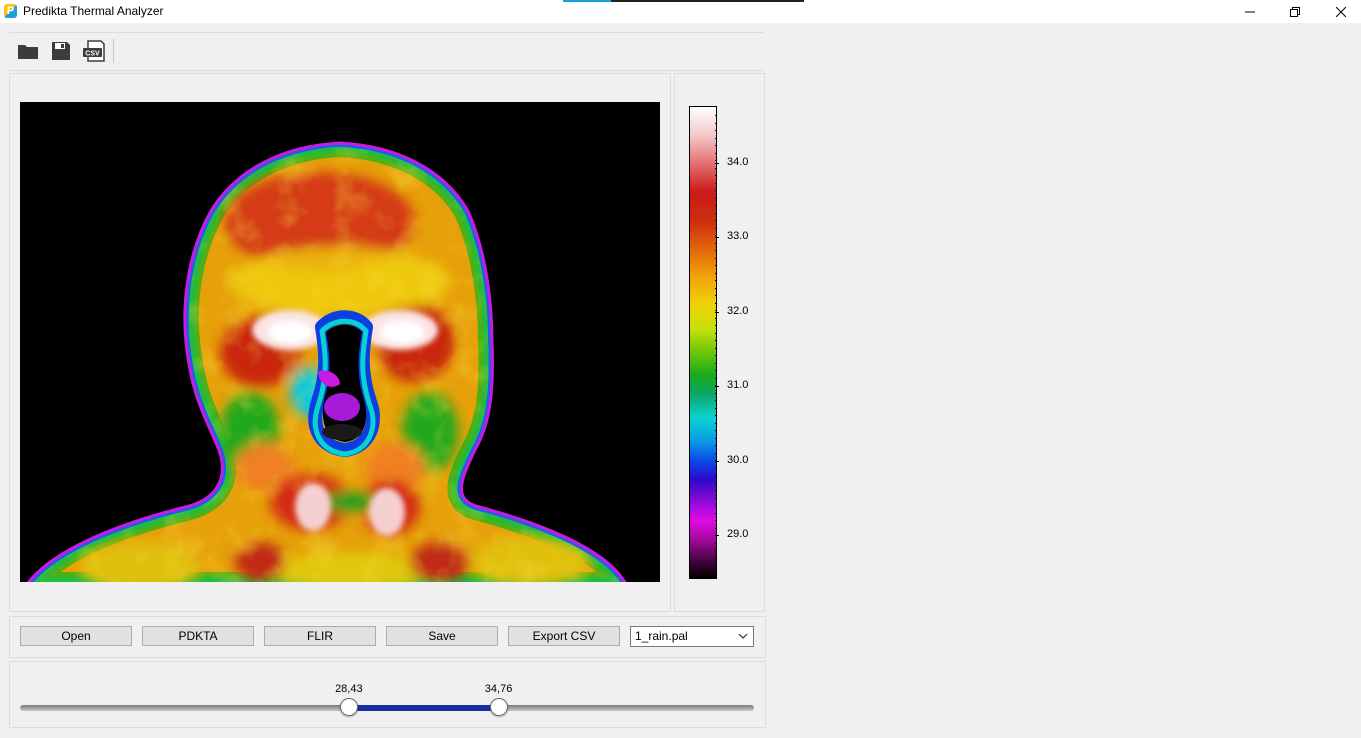  Describe the element at coordinates (28, 51) in the screenshot. I see `open-folder-button` at that location.